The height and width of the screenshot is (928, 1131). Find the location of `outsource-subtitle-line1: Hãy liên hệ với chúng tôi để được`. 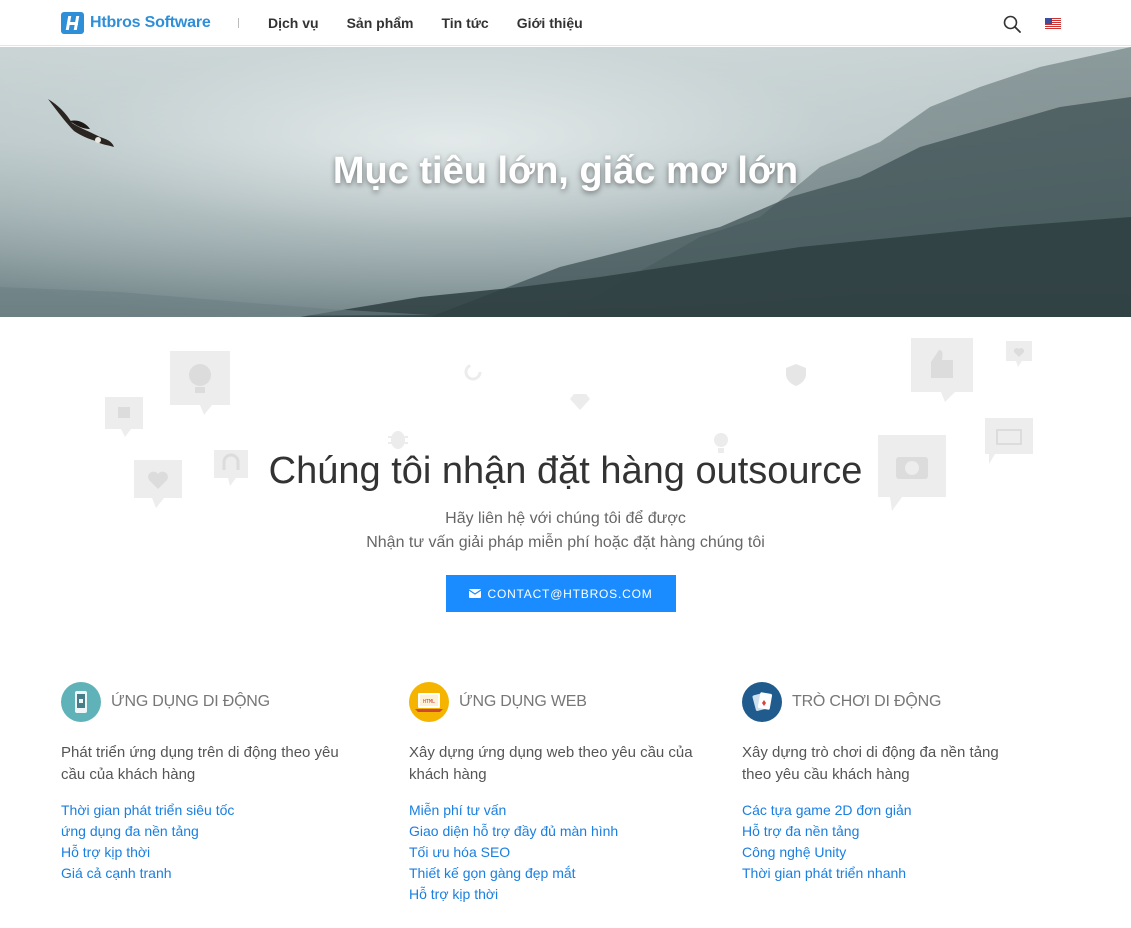

outsource-subtitle-line1: Hãy liên hệ với chúng tôi để được is located at coordinates (565, 518).